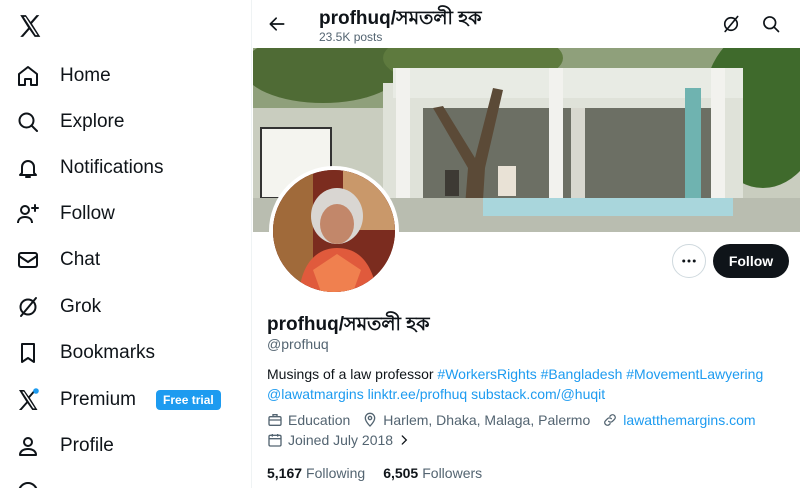 The height and width of the screenshot is (488, 800). I want to click on sidebar-item-label: Home, so click(85, 75).